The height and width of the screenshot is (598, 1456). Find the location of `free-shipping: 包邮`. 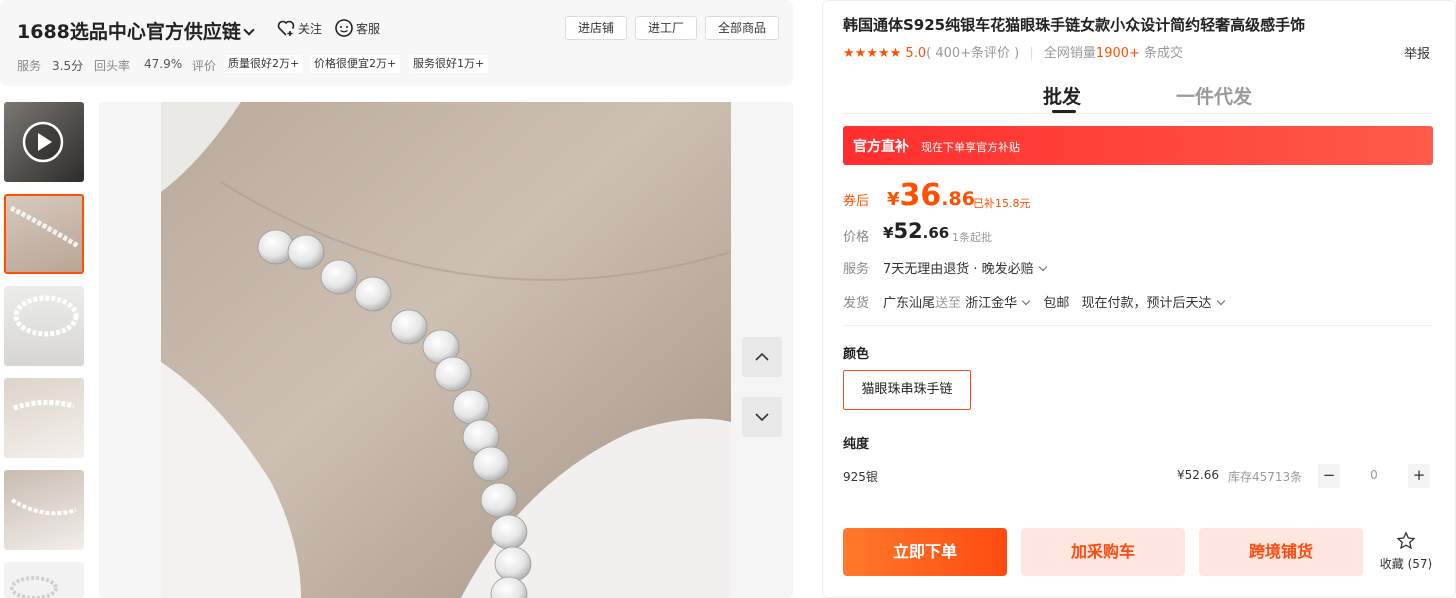

free-shipping: 包邮 is located at coordinates (1056, 303).